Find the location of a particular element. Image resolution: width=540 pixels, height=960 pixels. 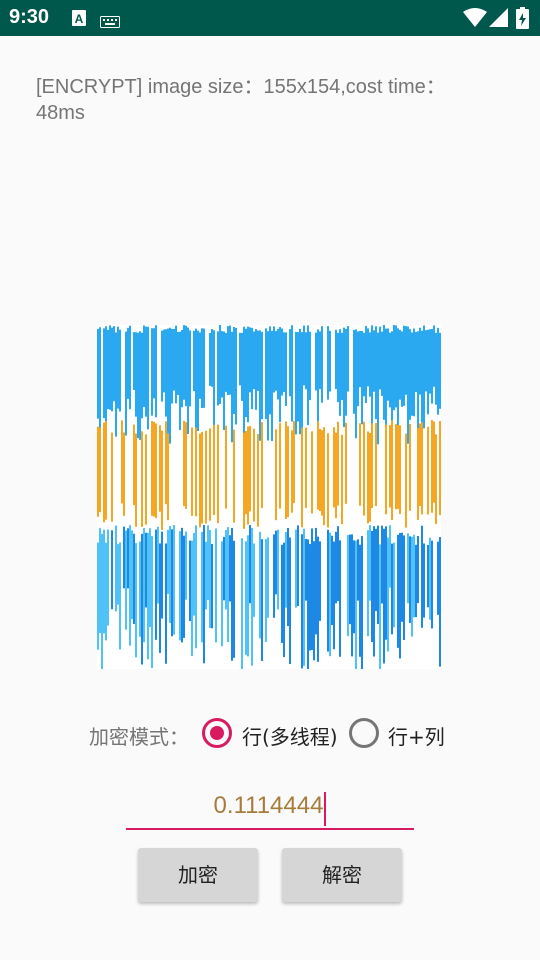

cell-signal-icon is located at coordinates (499, 20).